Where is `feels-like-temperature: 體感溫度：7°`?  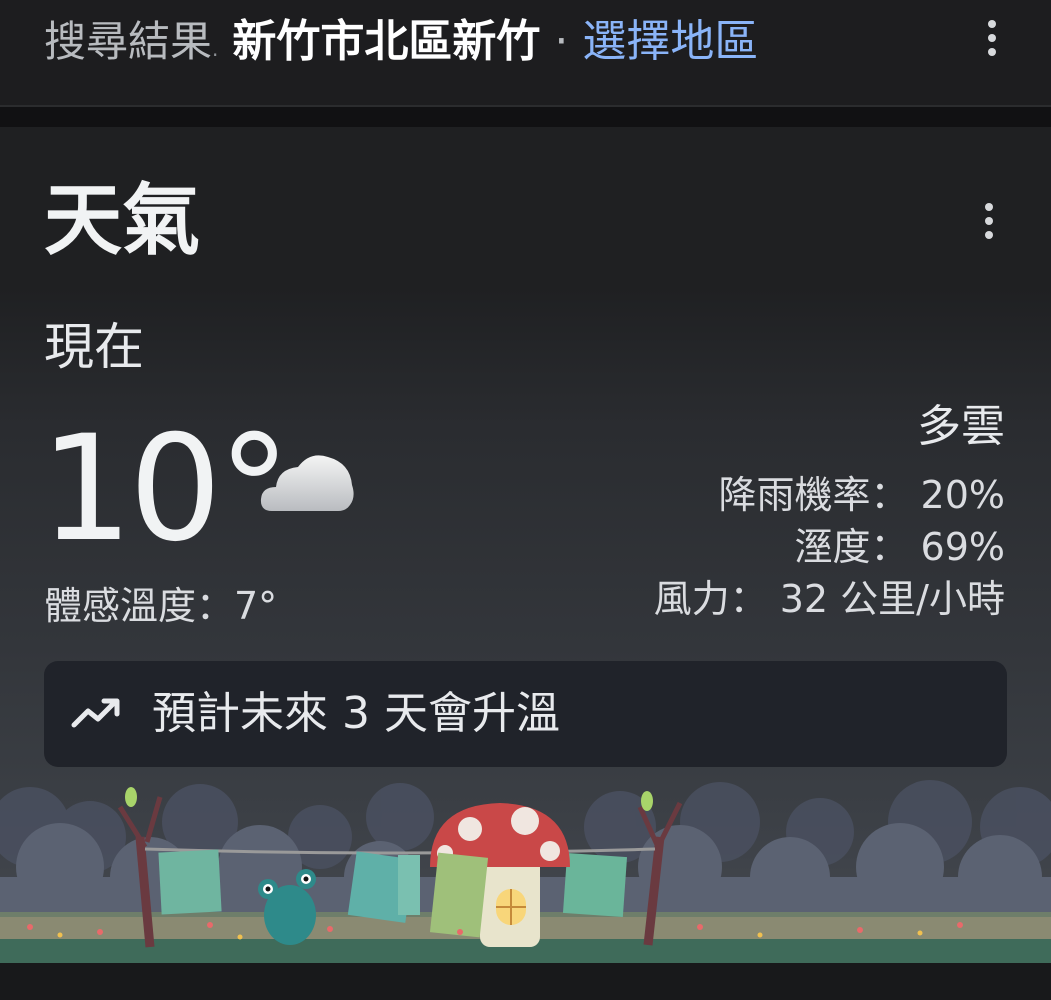
feels-like-temperature: 體感溫度：7° is located at coordinates (161, 606).